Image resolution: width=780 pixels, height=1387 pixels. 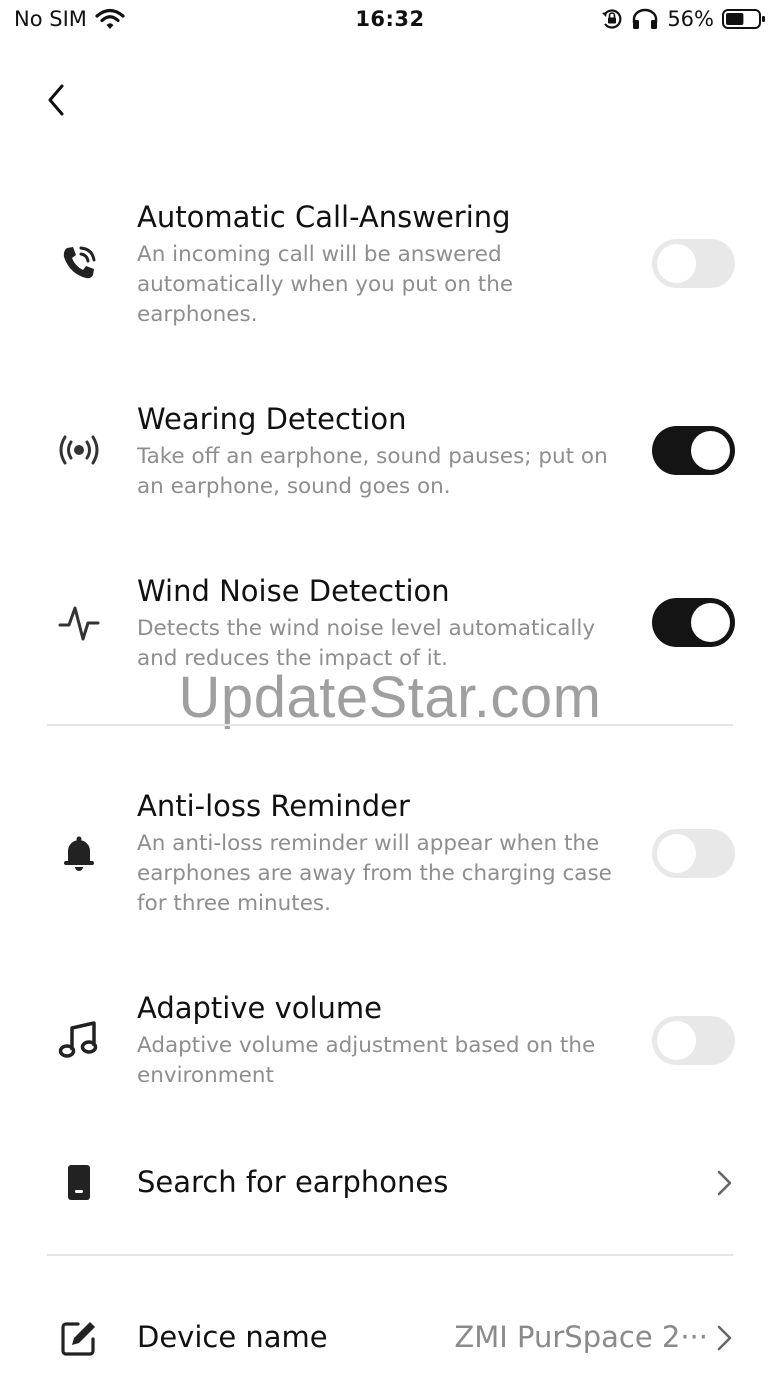 I want to click on search-earphones-label: Search for earphones, so click(x=293, y=1182).